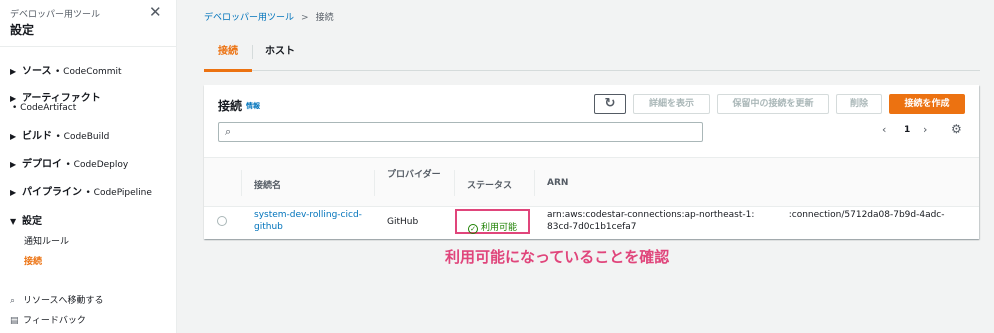  Describe the element at coordinates (82, 137) in the screenshot. I see `service-name: • CodeBuild` at that location.